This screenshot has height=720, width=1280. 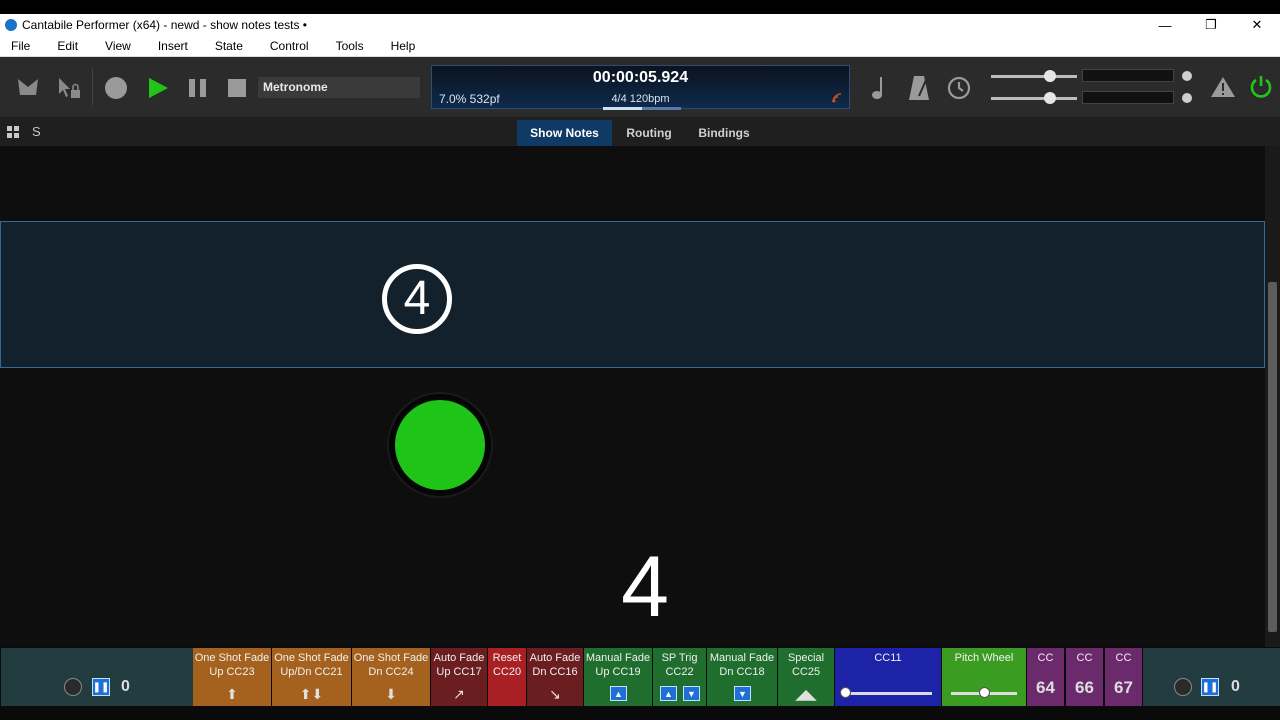 What do you see at coordinates (1123, 677) in the screenshot?
I see `cc-value-button: CC 67` at bounding box center [1123, 677].